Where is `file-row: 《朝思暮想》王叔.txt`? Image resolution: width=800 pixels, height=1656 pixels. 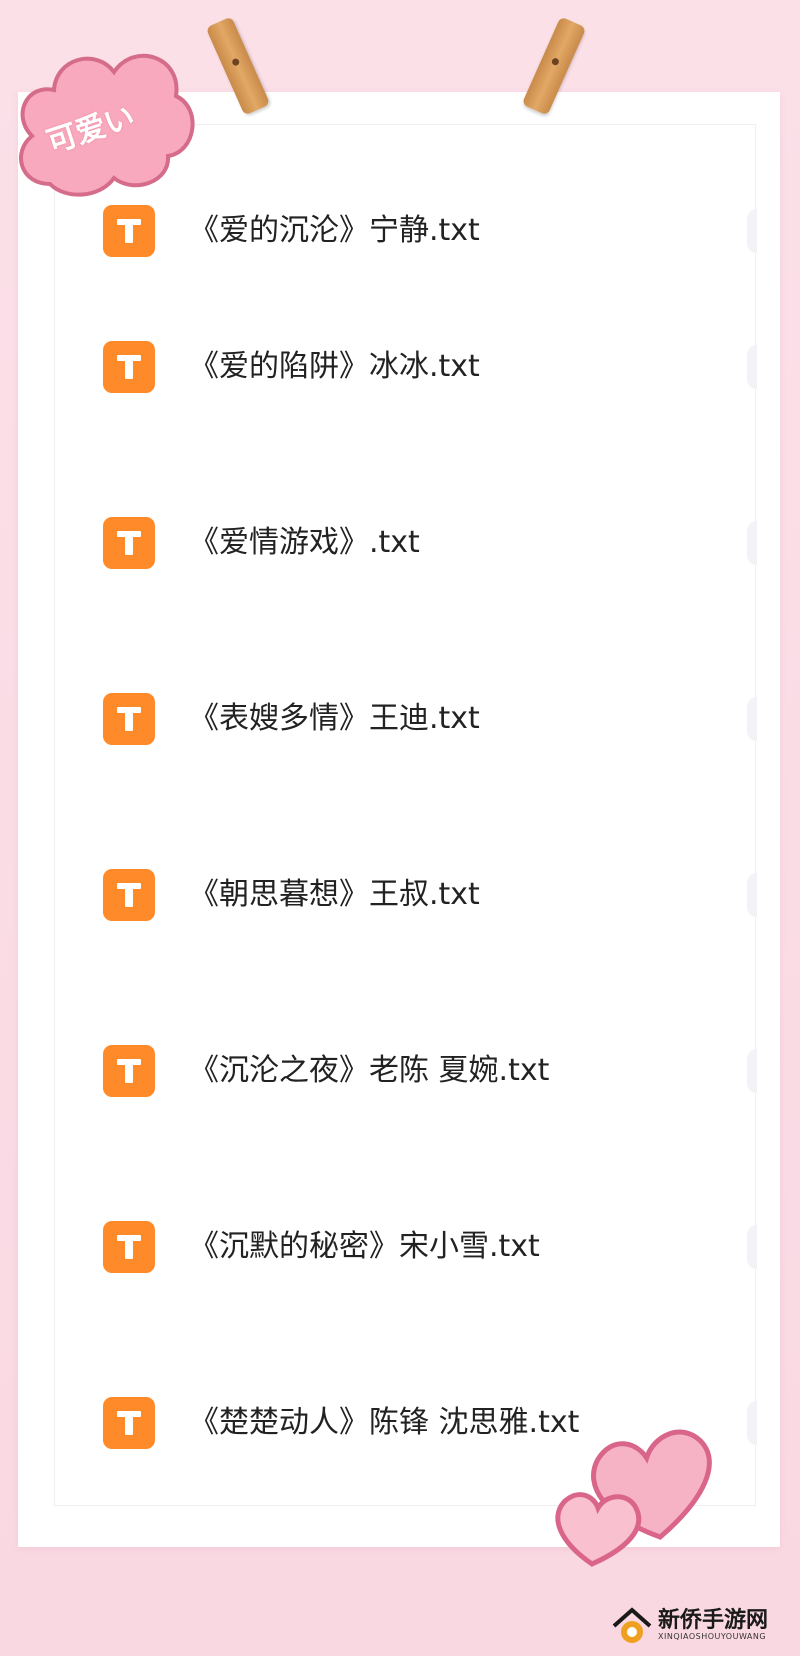 file-row: 《朝思暮想》王叔.txt is located at coordinates (406, 895).